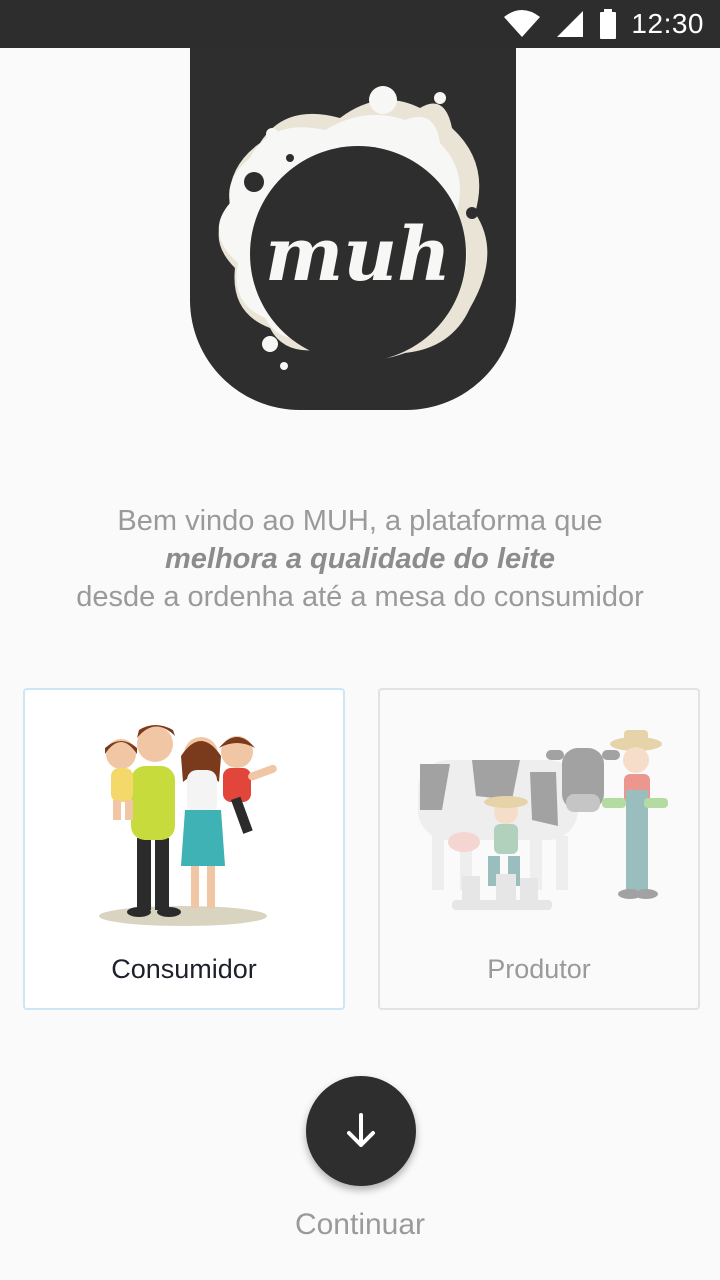 This screenshot has width=720, height=1280. What do you see at coordinates (608, 24) in the screenshot?
I see `battery-icon` at bounding box center [608, 24].